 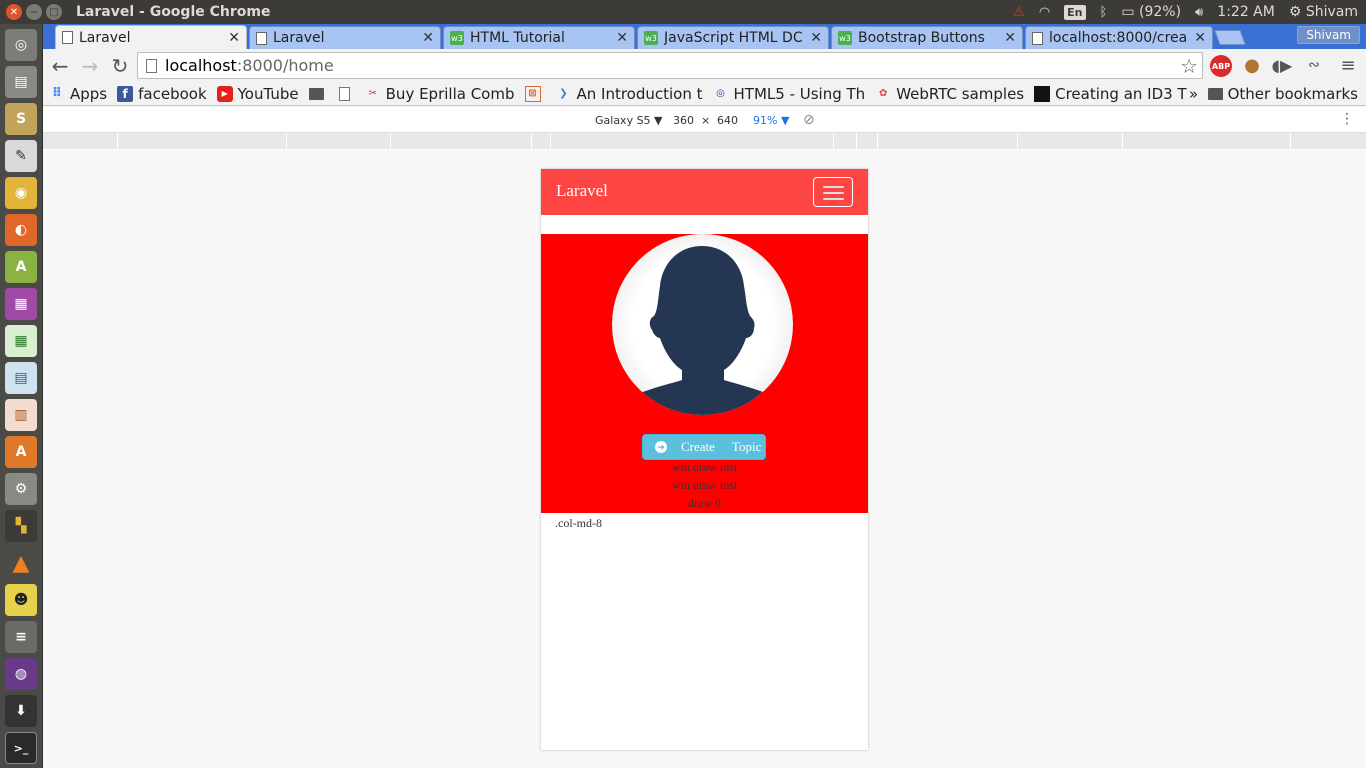 What do you see at coordinates (629, 94) in the screenshot?
I see `bookmark-introduction: ❯ An Introduction t` at bounding box center [629, 94].